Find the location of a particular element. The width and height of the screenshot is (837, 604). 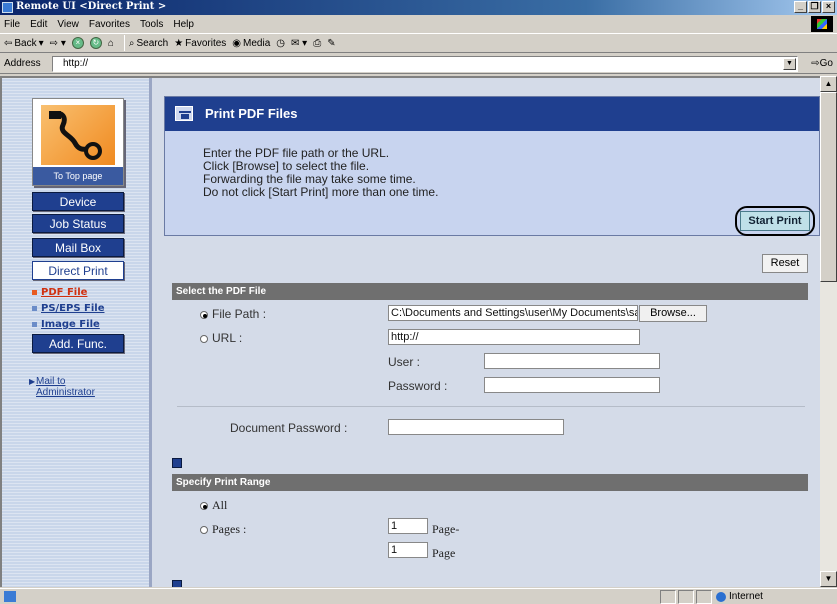

mail-to-administrator-link: ▶ Mail to Administrator is located at coordinates (62, 387).